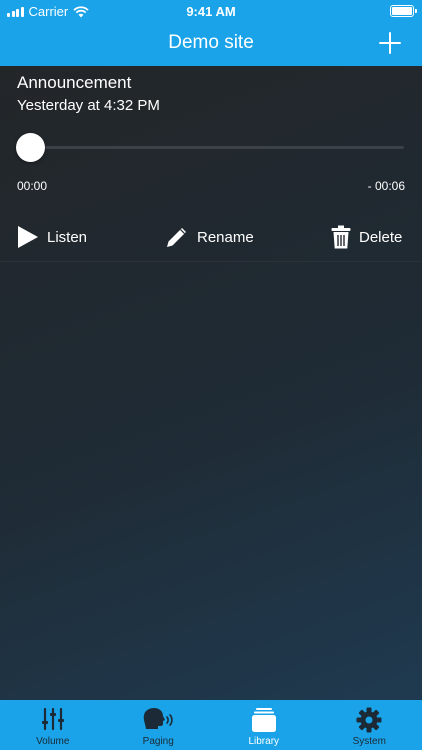  Describe the element at coordinates (158, 718) in the screenshot. I see `speaking-head-icon` at that location.